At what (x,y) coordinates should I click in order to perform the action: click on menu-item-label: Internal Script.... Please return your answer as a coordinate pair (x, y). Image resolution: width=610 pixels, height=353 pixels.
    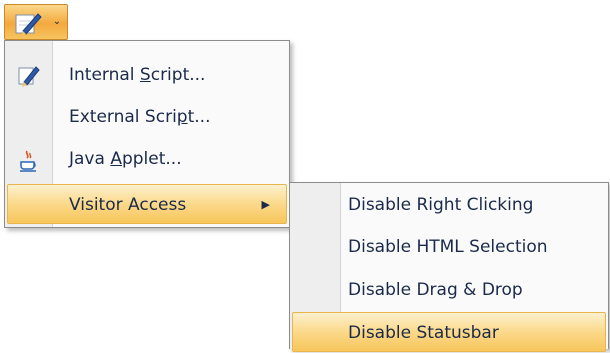
    Looking at the image, I should click on (137, 75).